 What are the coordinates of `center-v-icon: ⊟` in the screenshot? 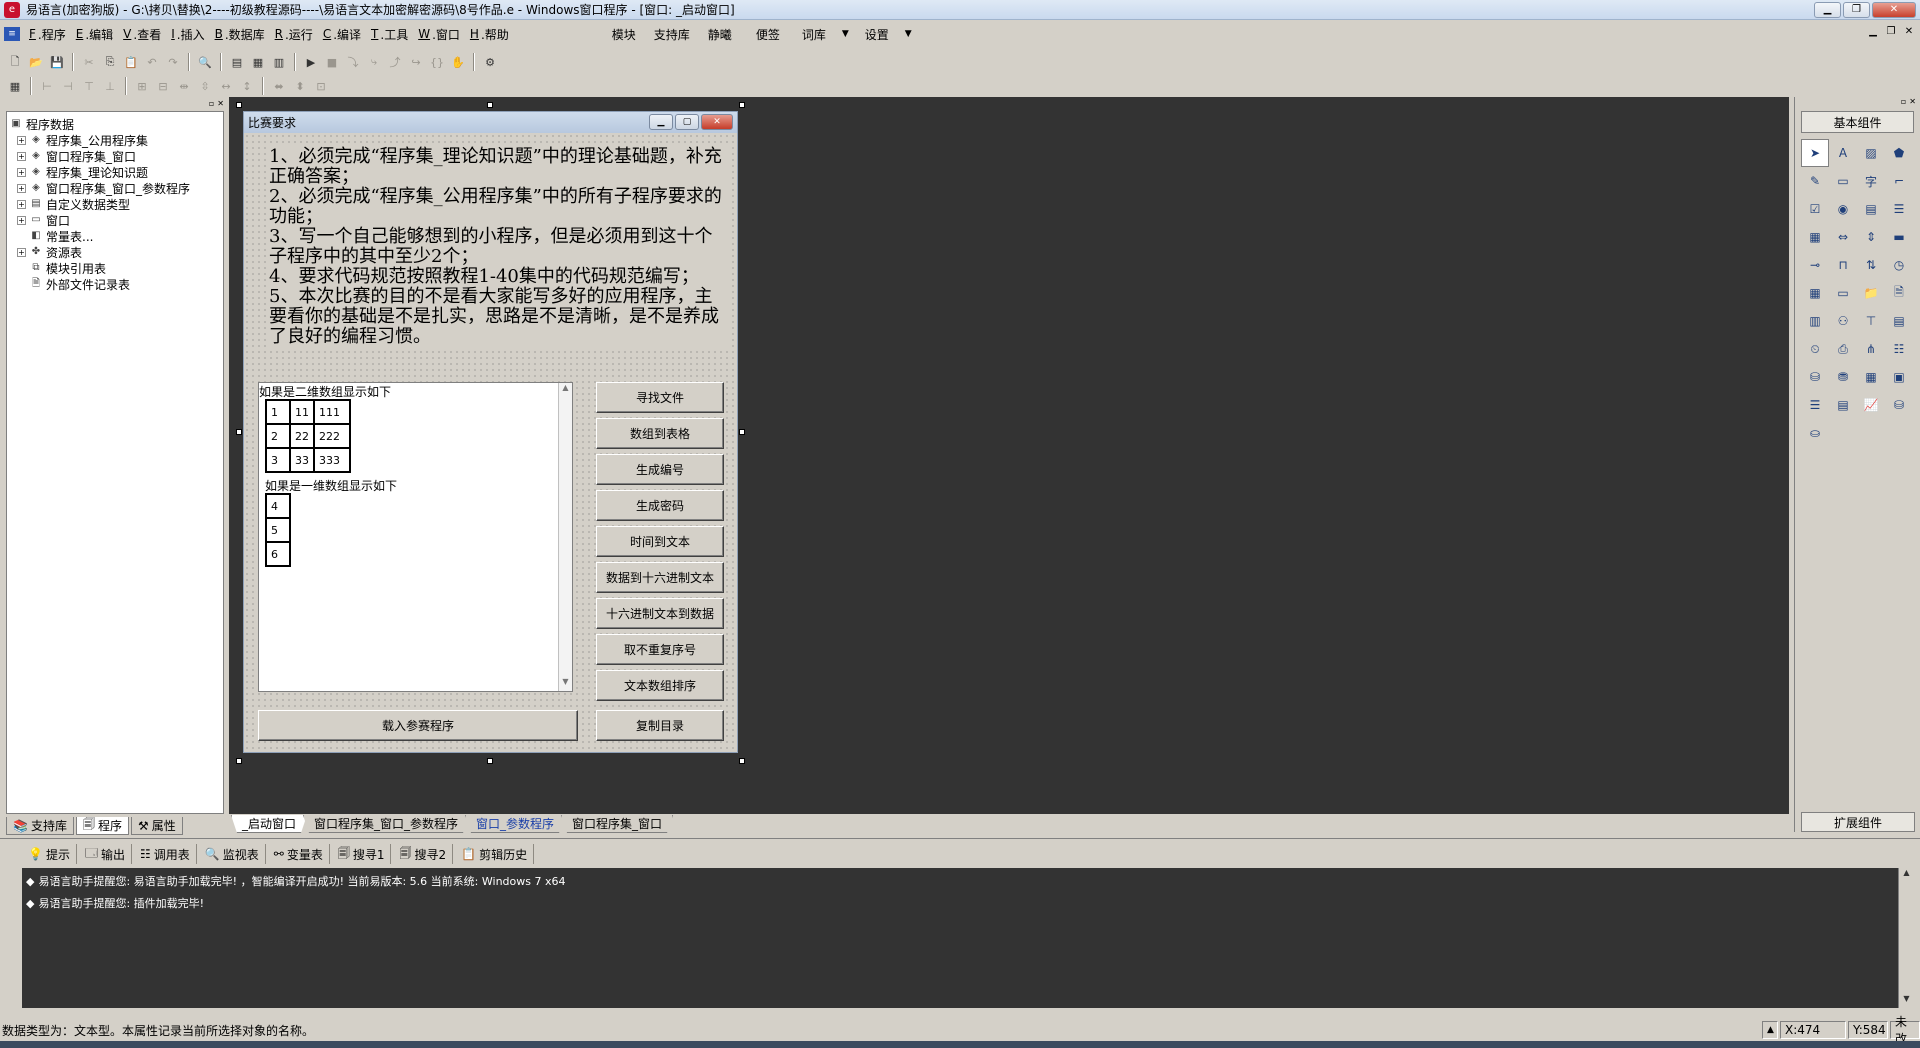 It's located at (163, 86).